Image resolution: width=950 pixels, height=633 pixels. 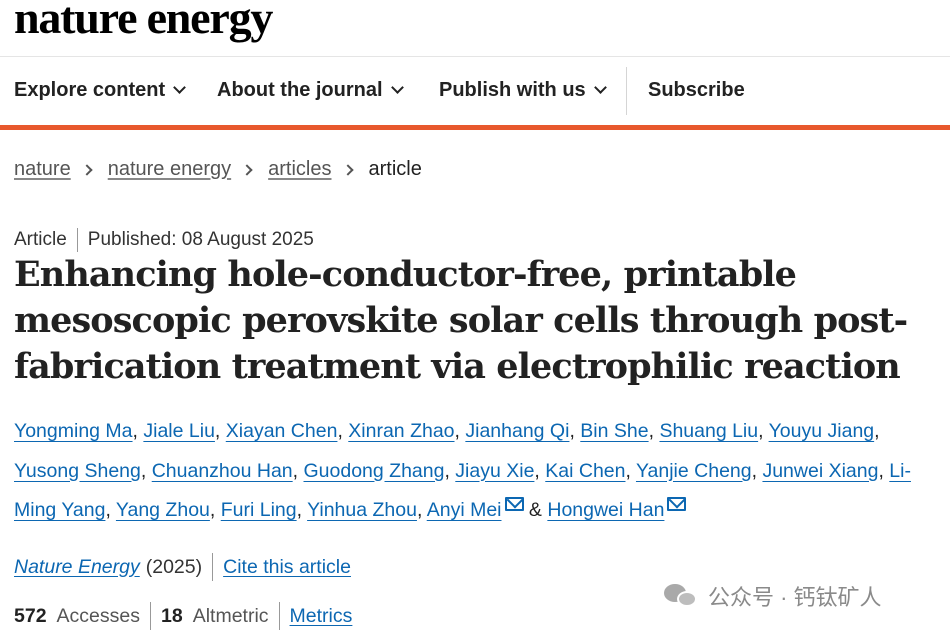 I want to click on author-link: Xinran Zhao, so click(x=401, y=431).